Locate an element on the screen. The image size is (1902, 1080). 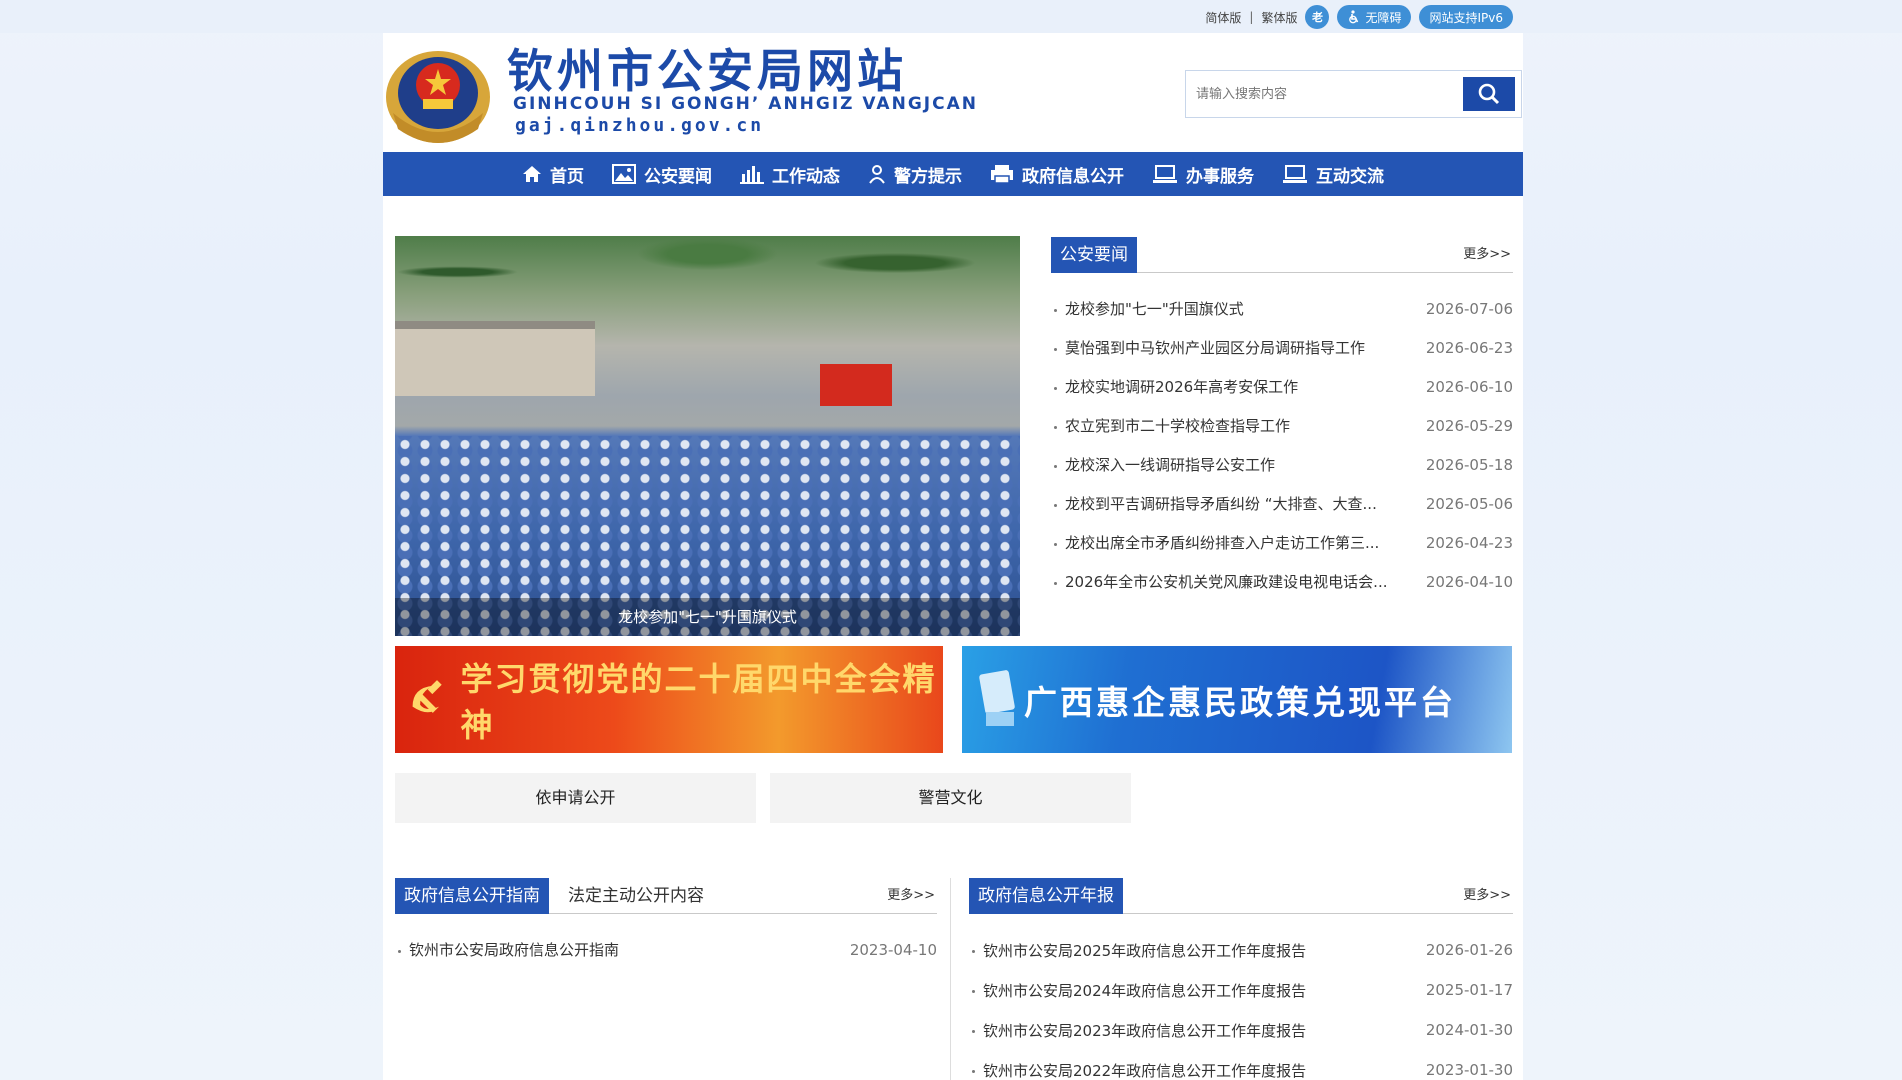
list-item: 龙校出席全市矛盾纠纷排查入户走访工作第三... 2026-04-23 is located at coordinates (1282, 542).